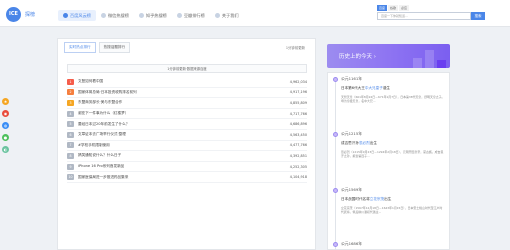  What do you see at coordinates (103, 15) in the screenshot?
I see `wechat-icon` at bounding box center [103, 15].